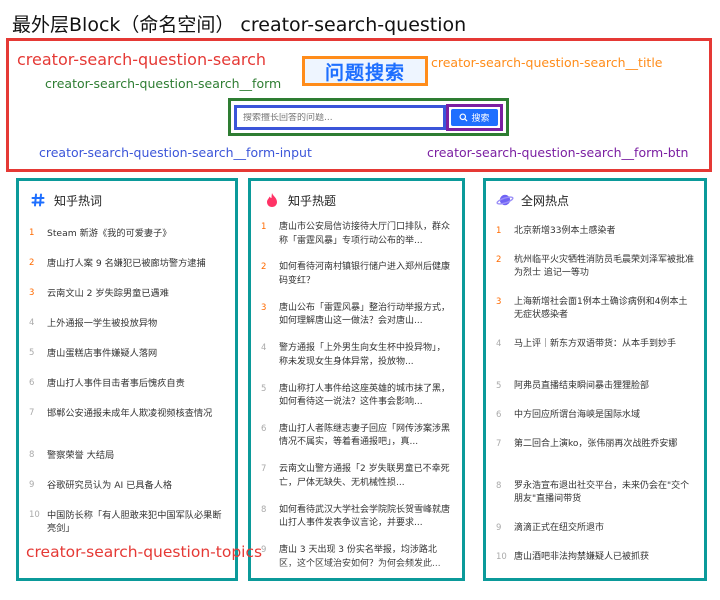  Describe the element at coordinates (144, 552) in the screenshot. I see `topics-label: creator-search-question-topics` at that location.